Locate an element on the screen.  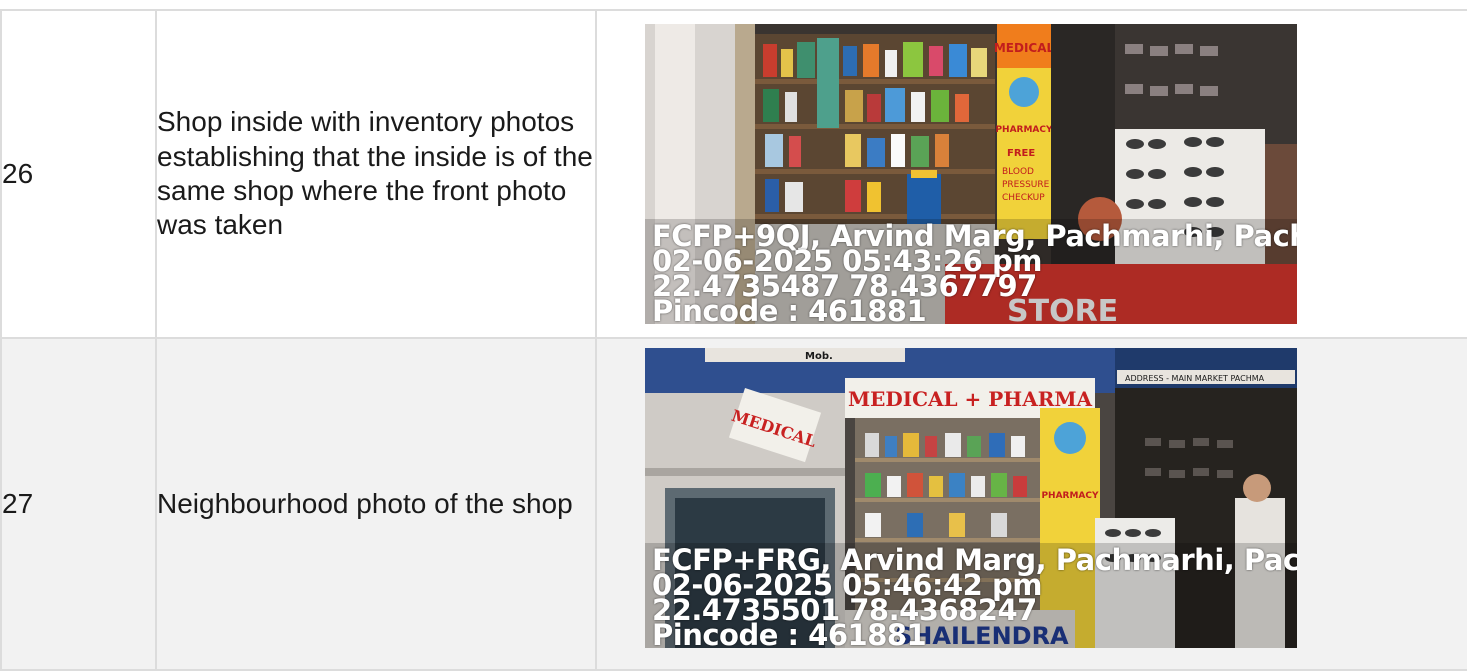
sign-medical: MEDICAL is located at coordinates (1024, 48).